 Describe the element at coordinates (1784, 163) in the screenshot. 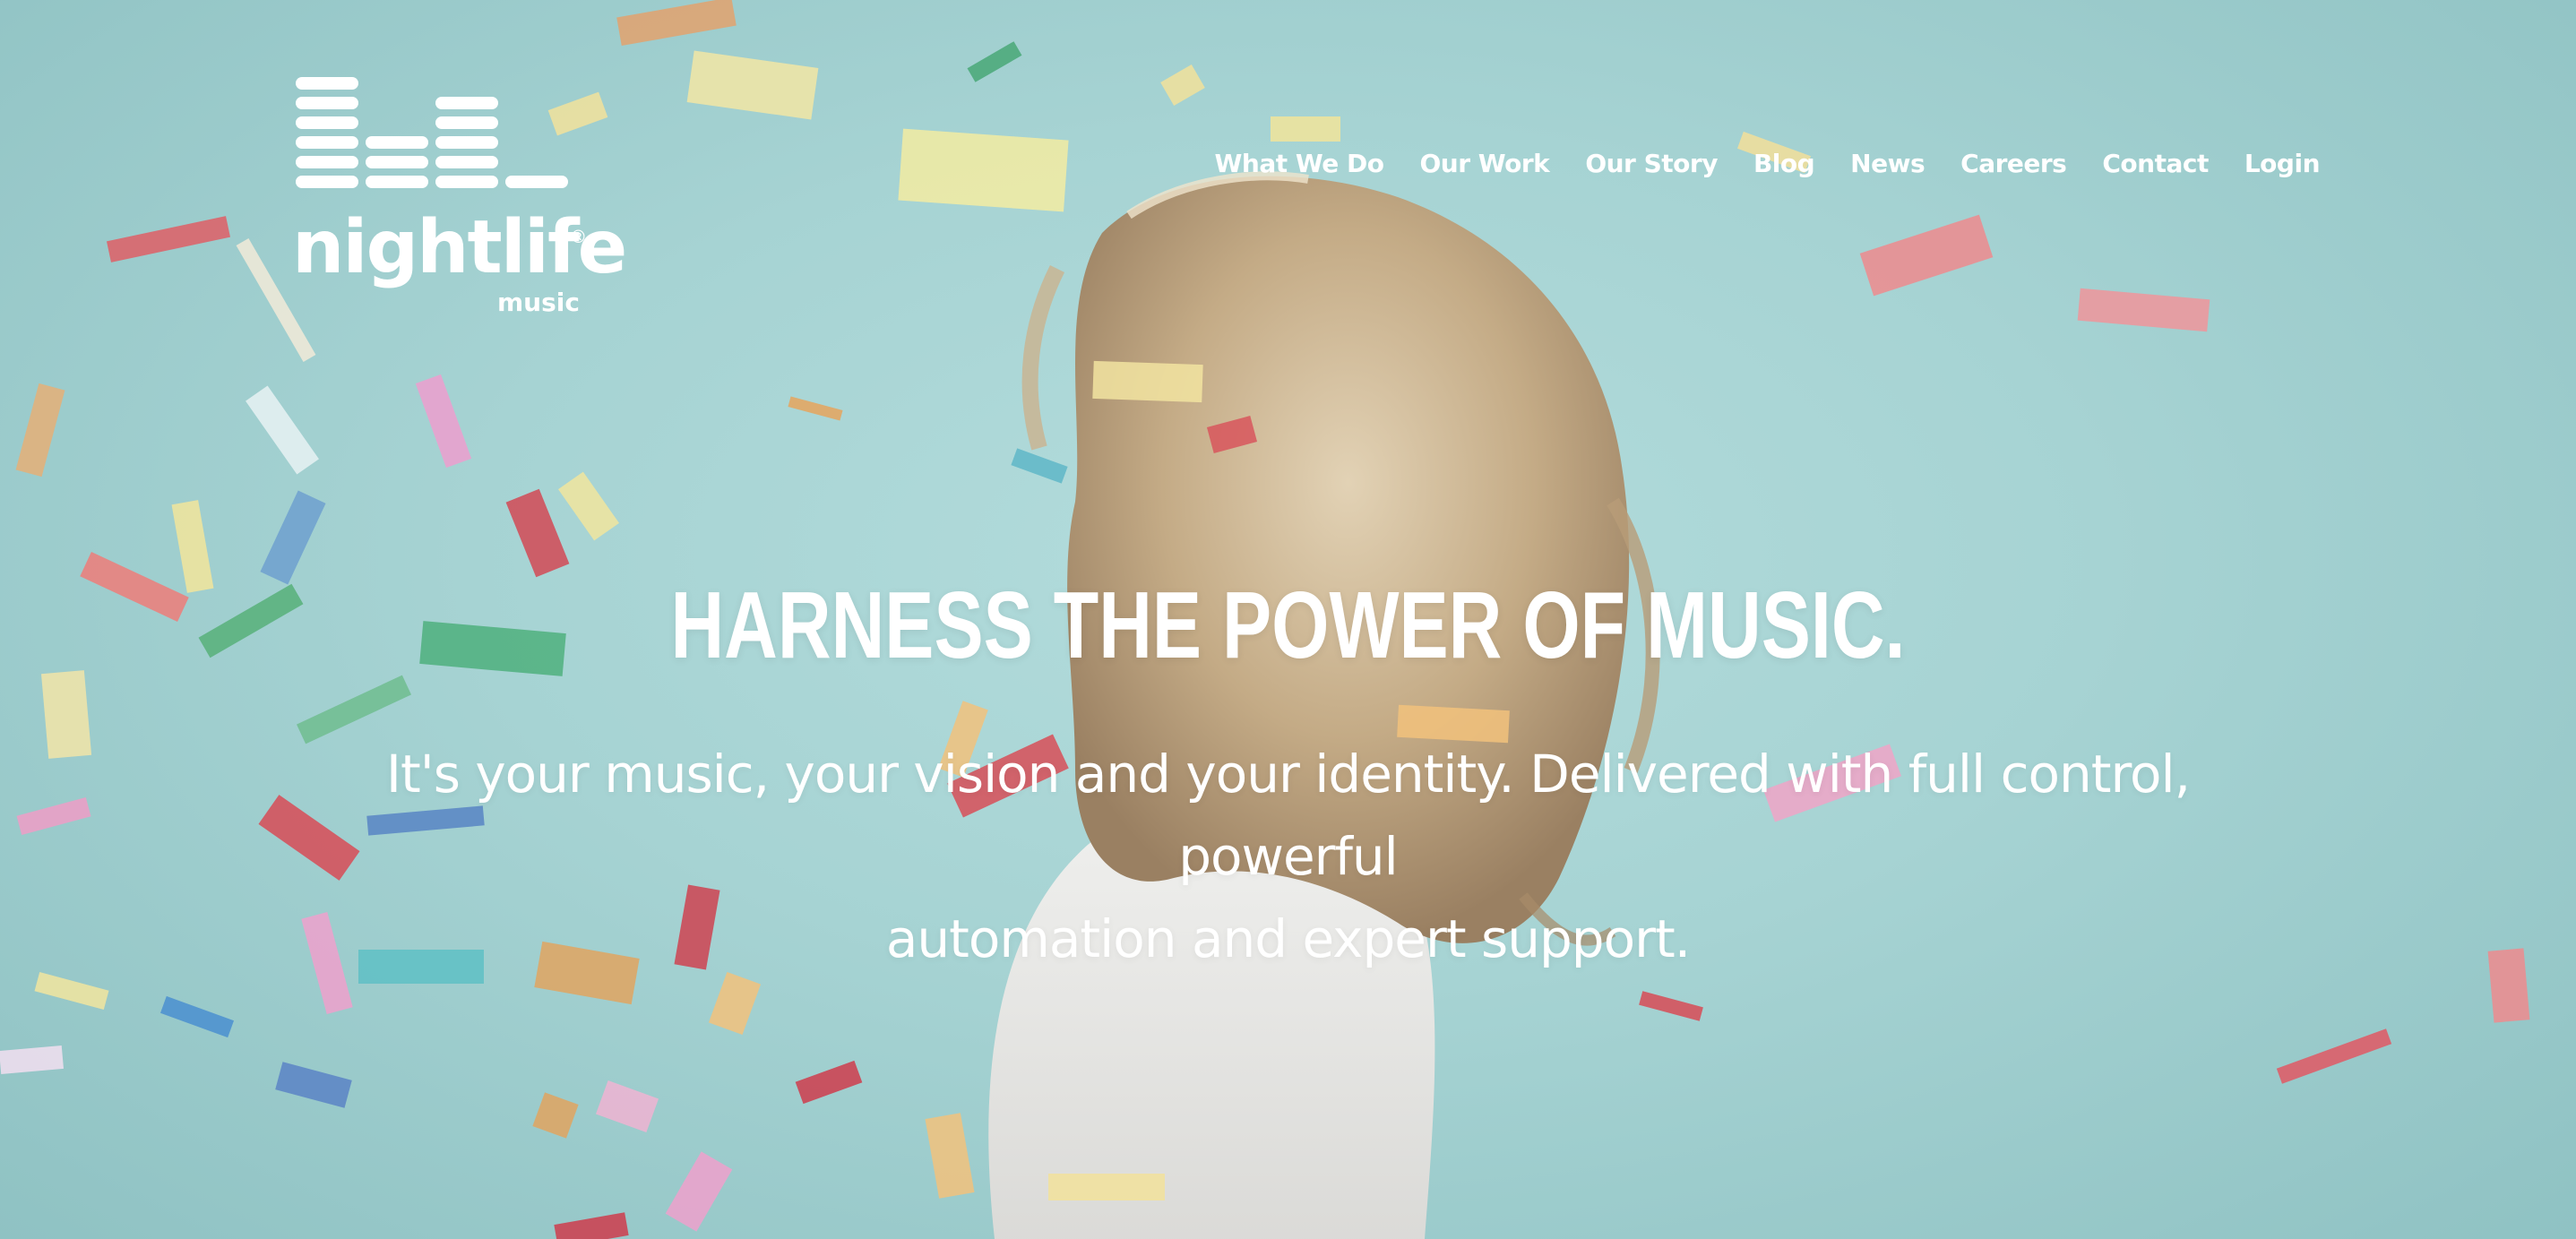

I see `nav-item-blog: Blog` at that location.